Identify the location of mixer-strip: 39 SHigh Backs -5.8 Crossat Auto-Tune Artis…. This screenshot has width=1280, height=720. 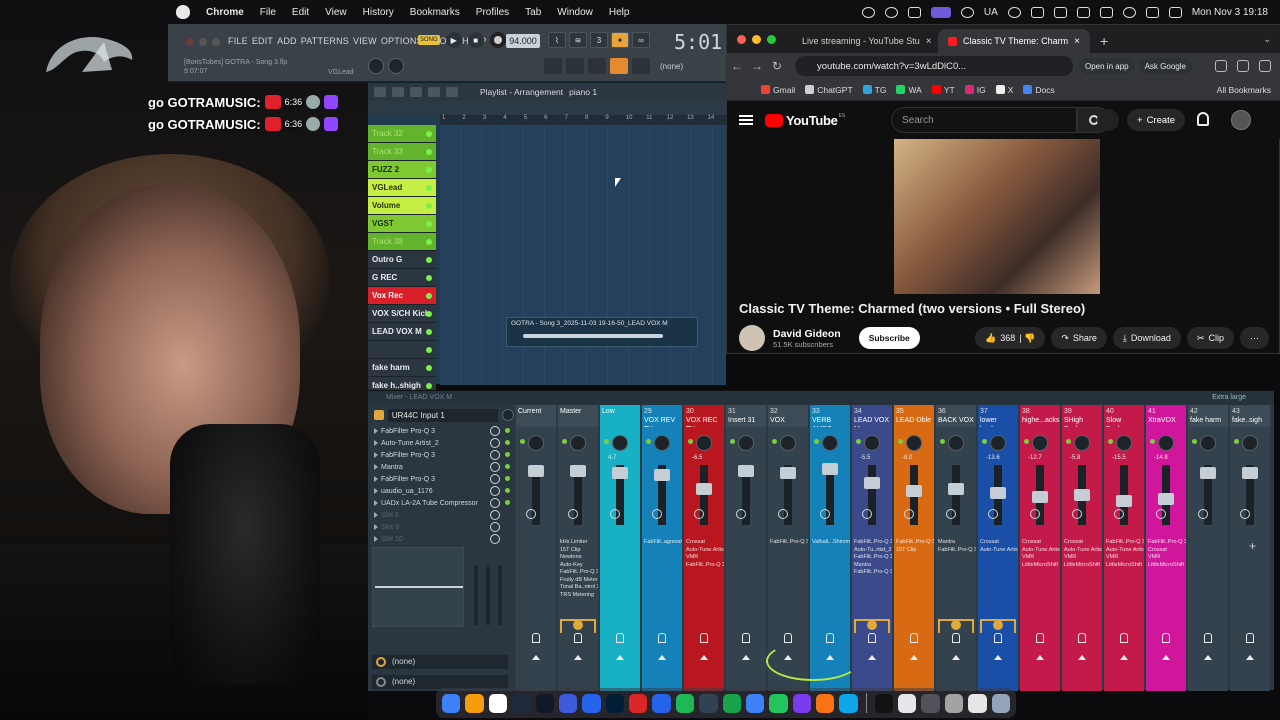
(1082, 548).